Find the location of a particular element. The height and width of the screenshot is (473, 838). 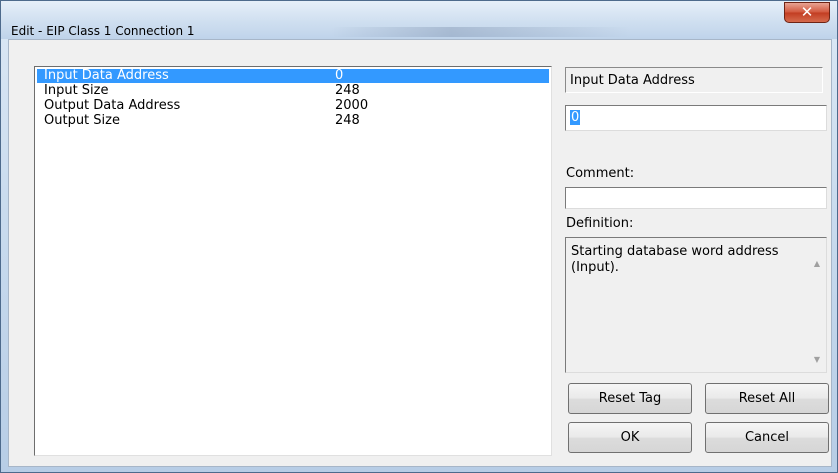

list-item-name: Output Size is located at coordinates (82, 120).